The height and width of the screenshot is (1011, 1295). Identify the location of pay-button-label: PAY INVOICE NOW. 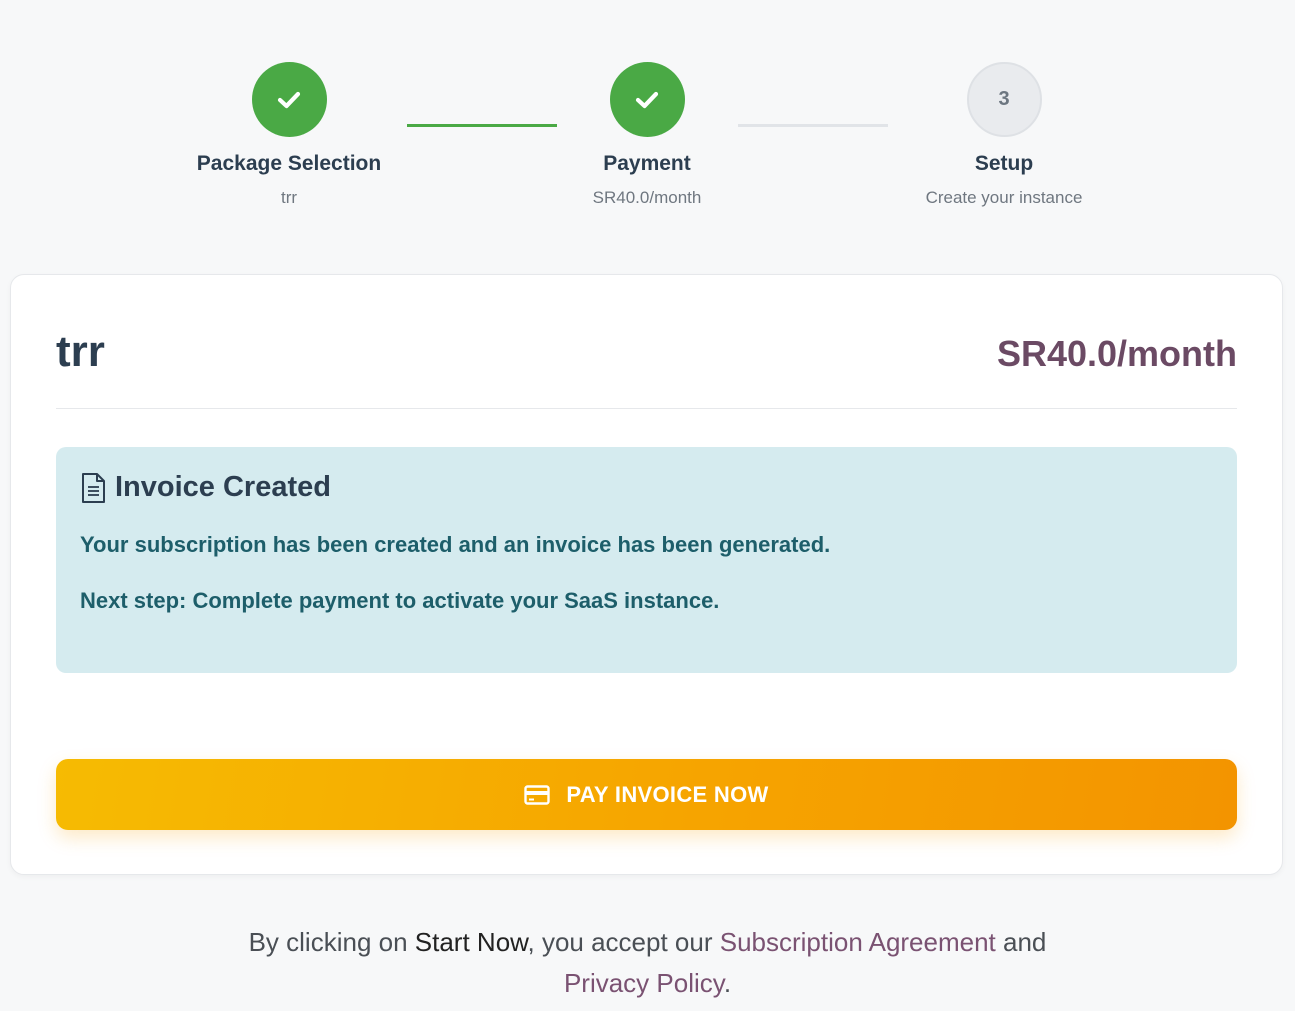
(667, 794).